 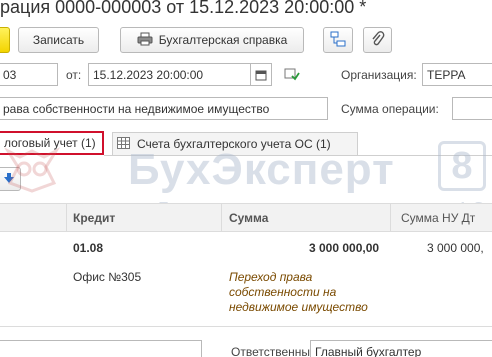 What do you see at coordinates (29, 74) in the screenshot?
I see `number-field: 03` at bounding box center [29, 74].